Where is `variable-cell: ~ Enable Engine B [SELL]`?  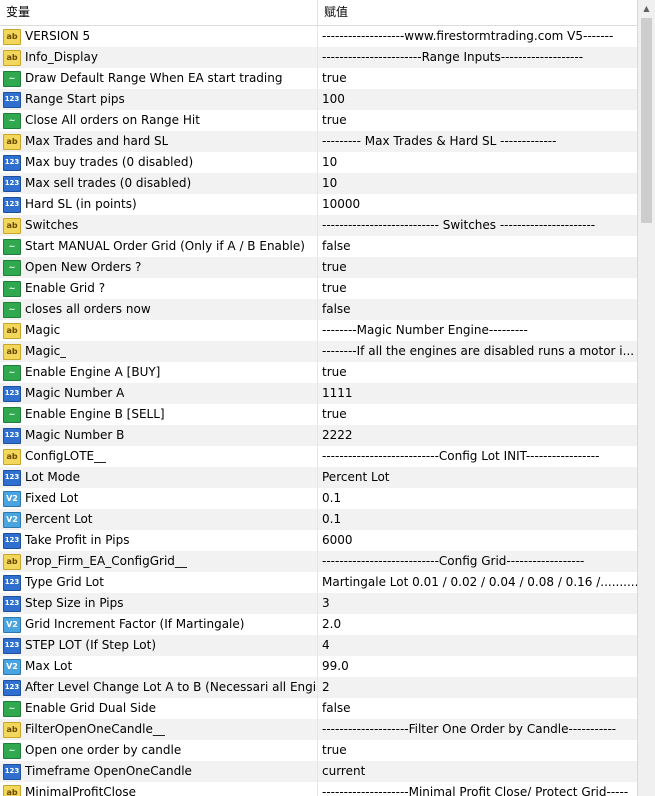 variable-cell: ~ Enable Engine B [SELL] is located at coordinates (159, 414).